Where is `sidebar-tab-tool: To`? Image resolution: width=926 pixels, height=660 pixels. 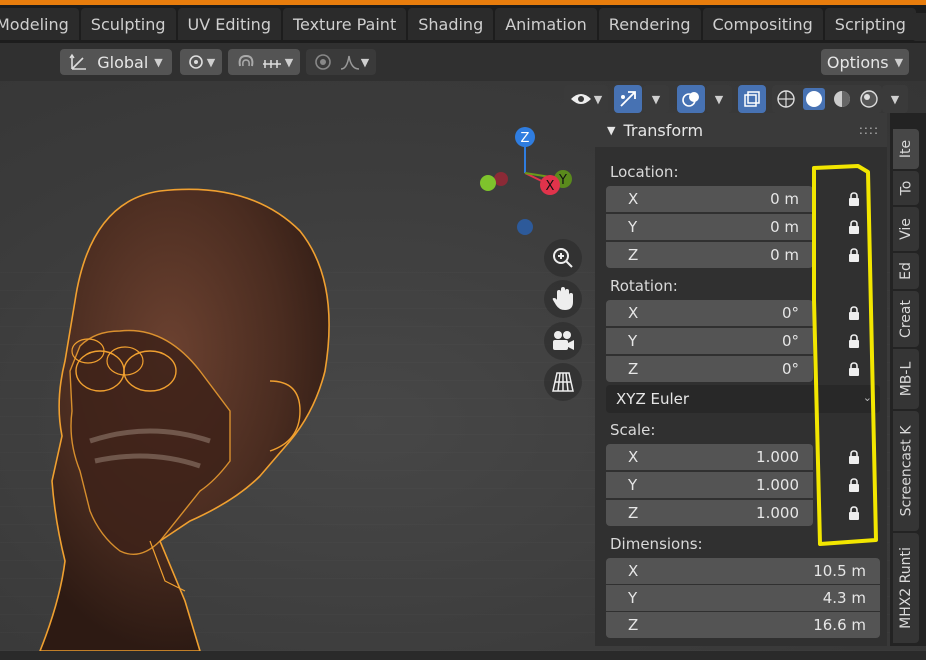
sidebar-tab-tool: To is located at coordinates (906, 188).